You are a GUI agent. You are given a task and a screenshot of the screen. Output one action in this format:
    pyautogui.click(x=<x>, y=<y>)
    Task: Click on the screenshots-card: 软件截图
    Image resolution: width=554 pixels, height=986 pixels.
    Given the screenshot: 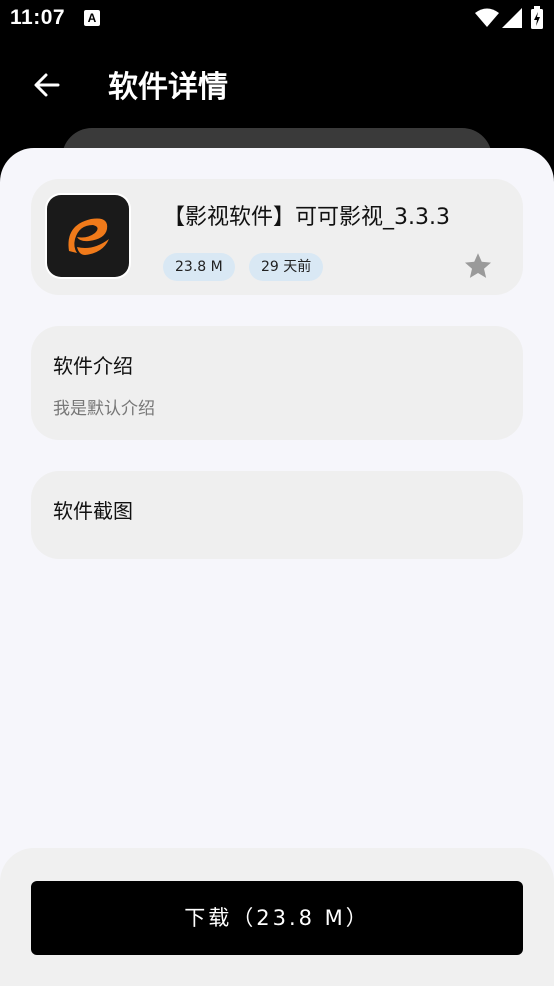 What is the action you would take?
    pyautogui.click(x=277, y=515)
    